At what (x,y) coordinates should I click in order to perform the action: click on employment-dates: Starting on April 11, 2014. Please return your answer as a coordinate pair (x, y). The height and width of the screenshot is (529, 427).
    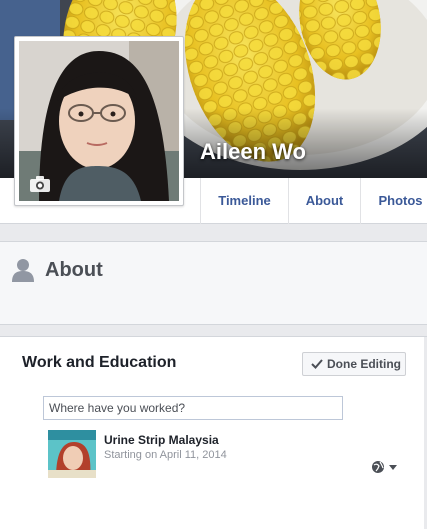
    Looking at the image, I should click on (165, 455).